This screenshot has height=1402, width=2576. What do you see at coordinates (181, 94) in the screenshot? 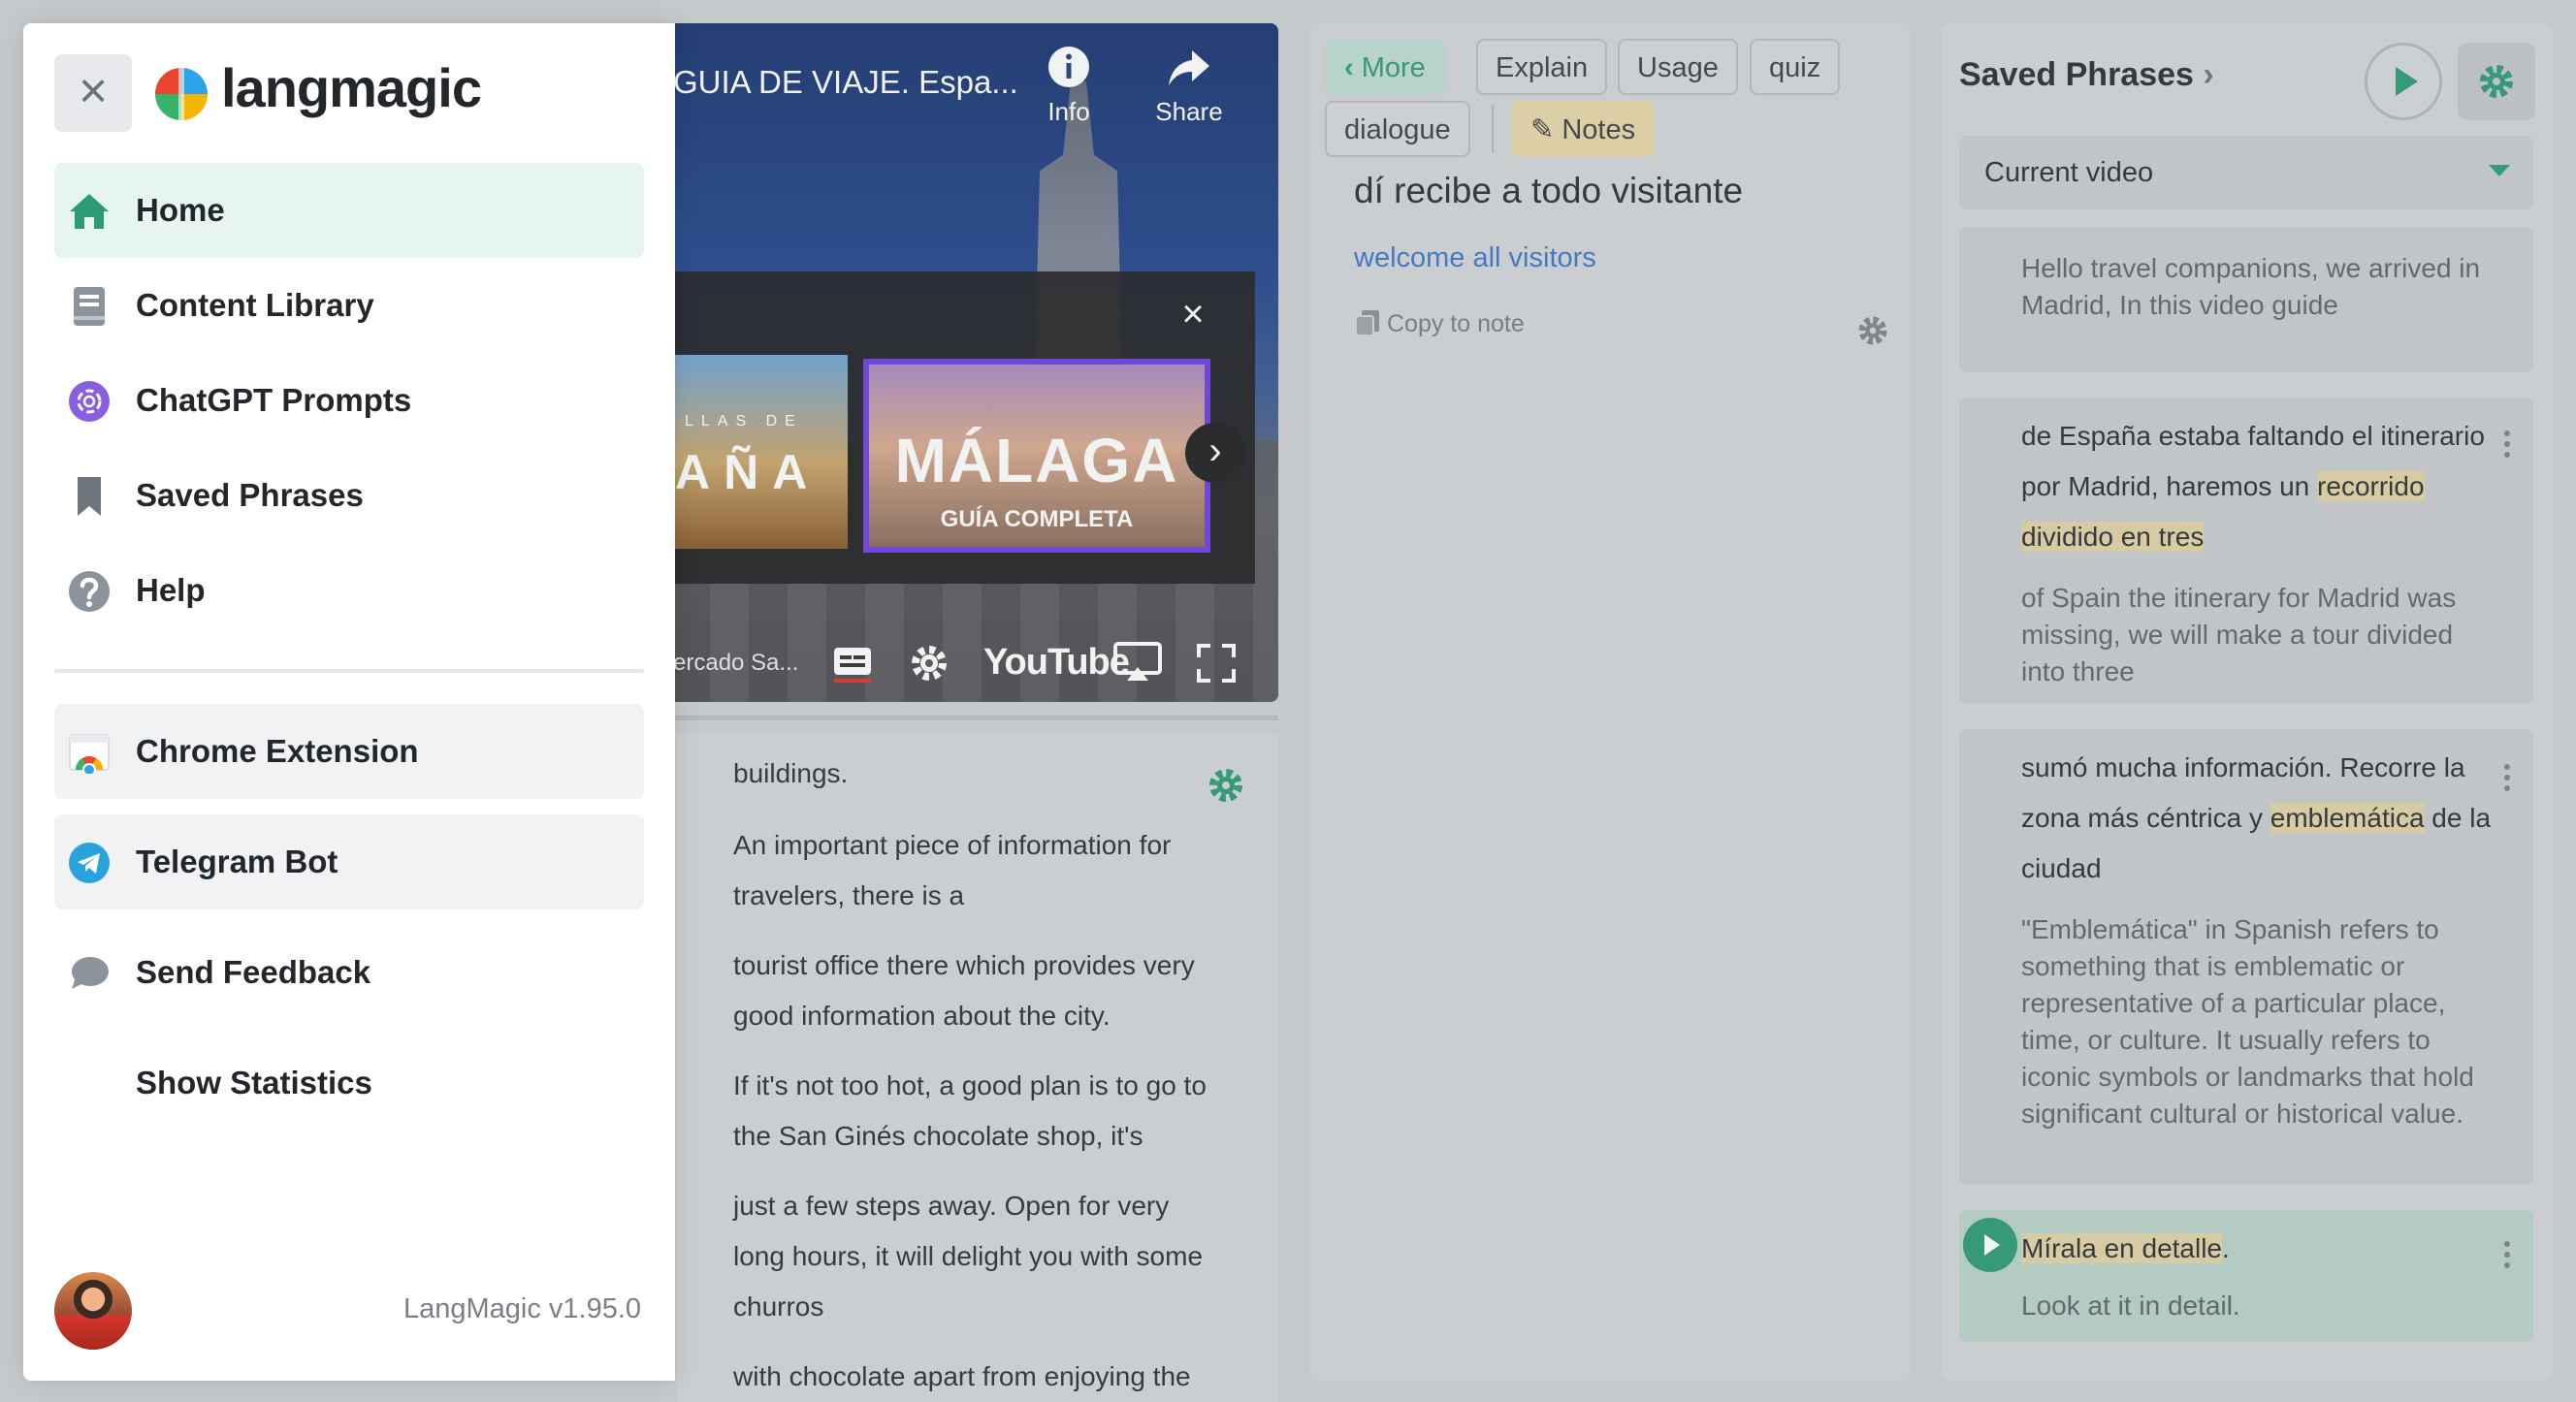
I see `globe-logo-icon` at bounding box center [181, 94].